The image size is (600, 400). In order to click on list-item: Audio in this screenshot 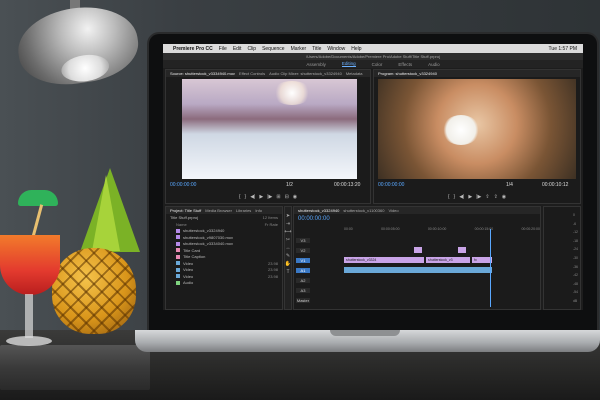, I will do `click(224, 283)`.